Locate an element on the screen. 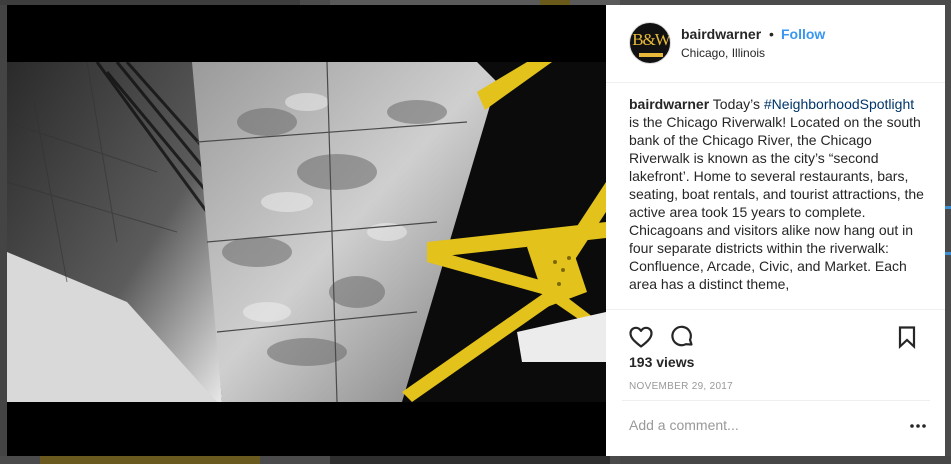 The width and height of the screenshot is (951, 464). bookmark-icon is located at coordinates (907, 337).